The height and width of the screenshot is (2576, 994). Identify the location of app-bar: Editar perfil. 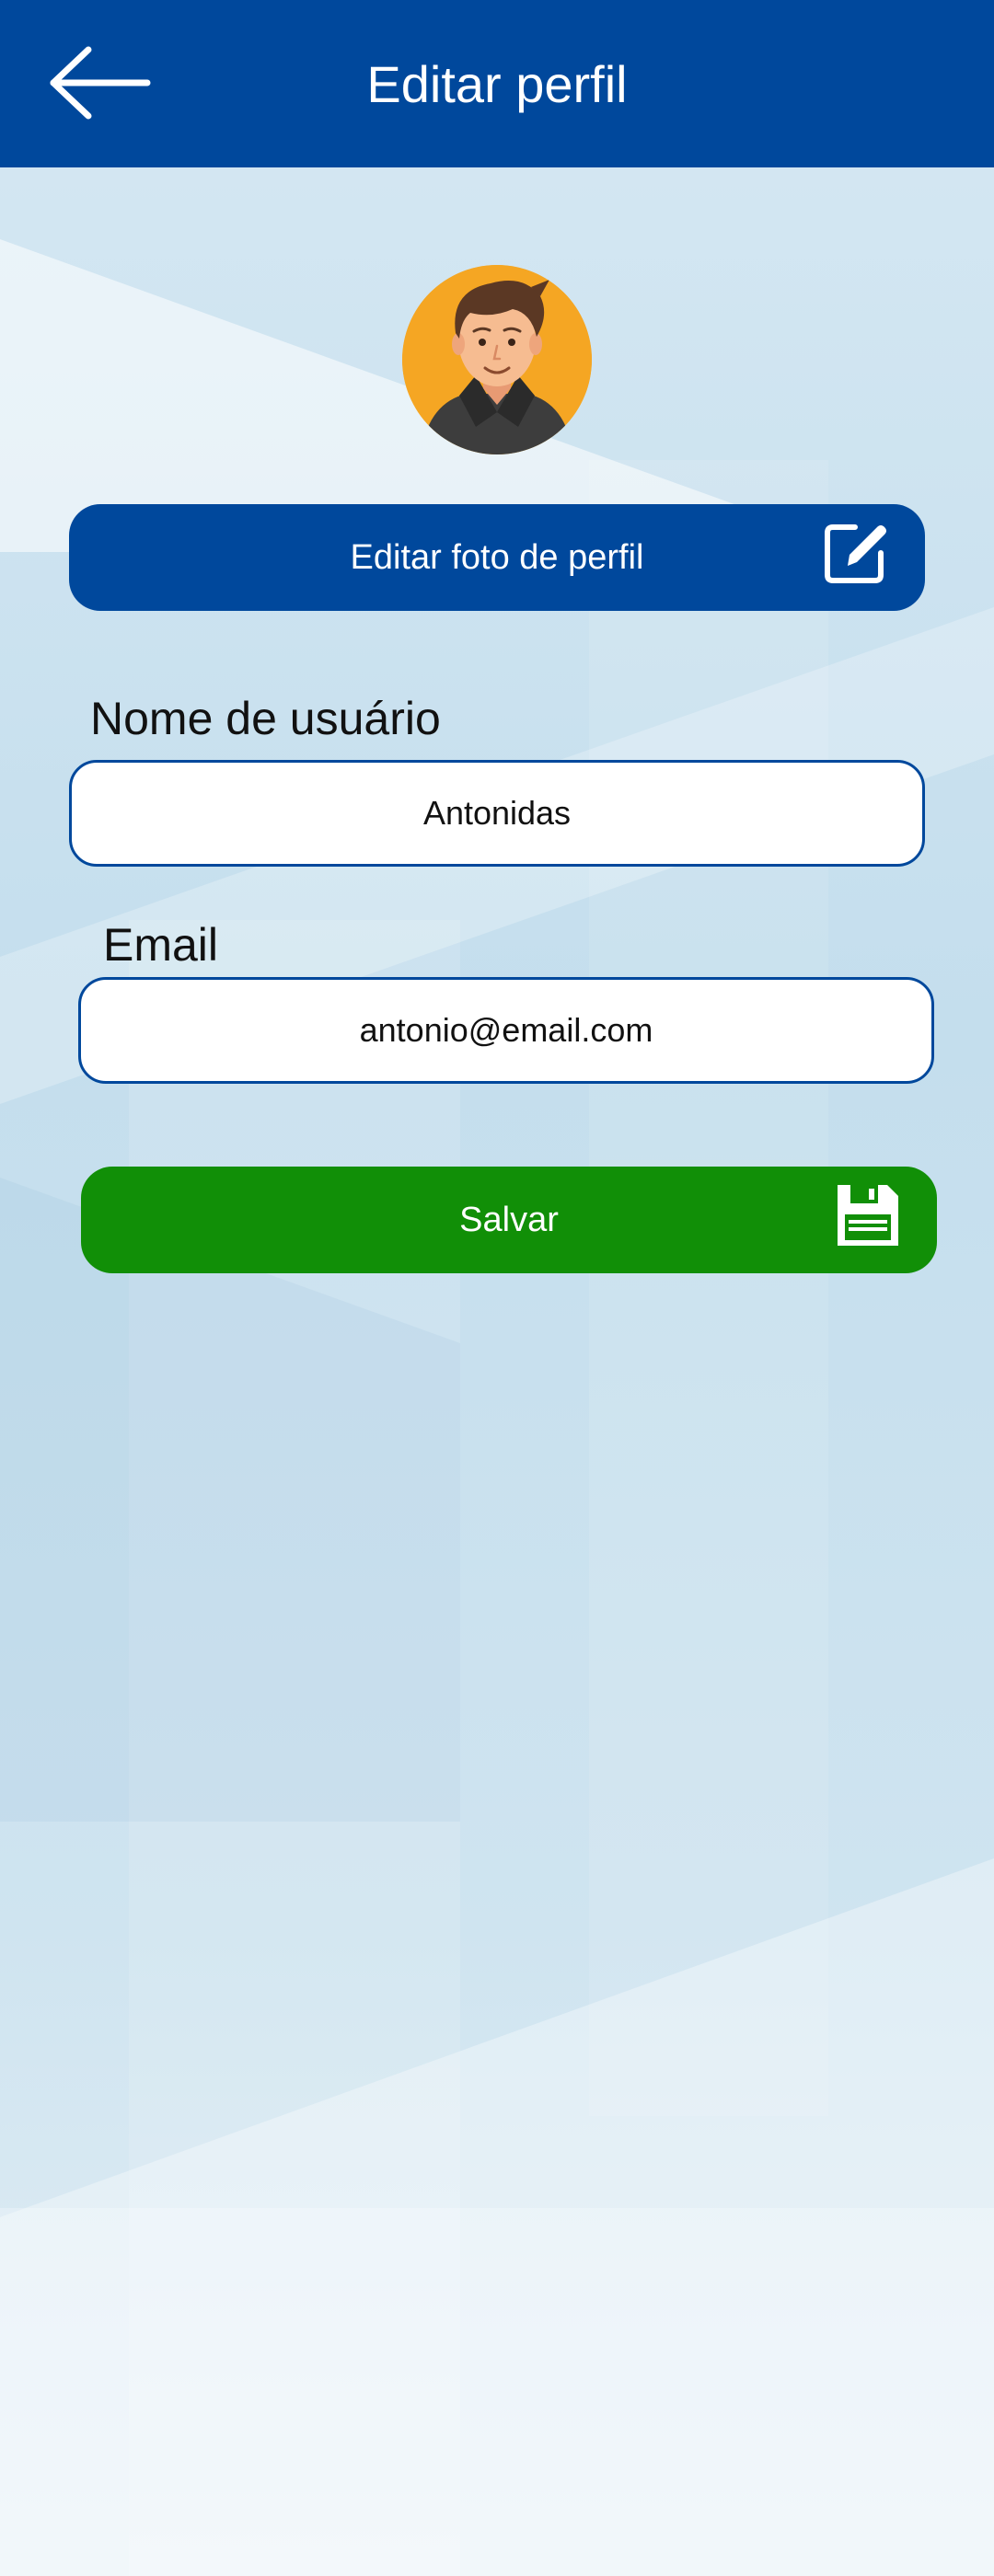
(497, 83).